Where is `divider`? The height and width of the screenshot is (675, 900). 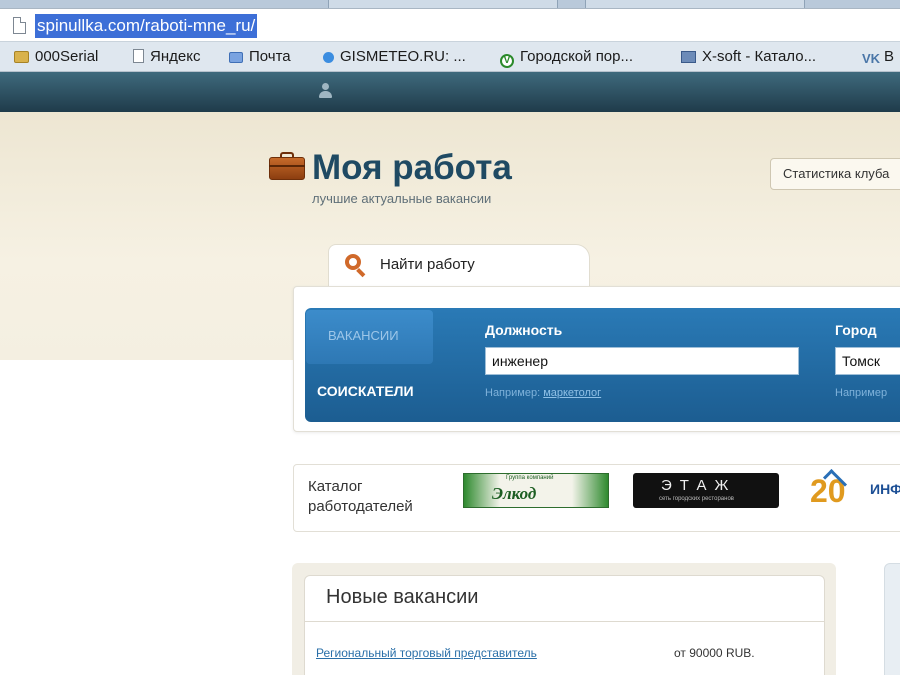
divider is located at coordinates (564, 621).